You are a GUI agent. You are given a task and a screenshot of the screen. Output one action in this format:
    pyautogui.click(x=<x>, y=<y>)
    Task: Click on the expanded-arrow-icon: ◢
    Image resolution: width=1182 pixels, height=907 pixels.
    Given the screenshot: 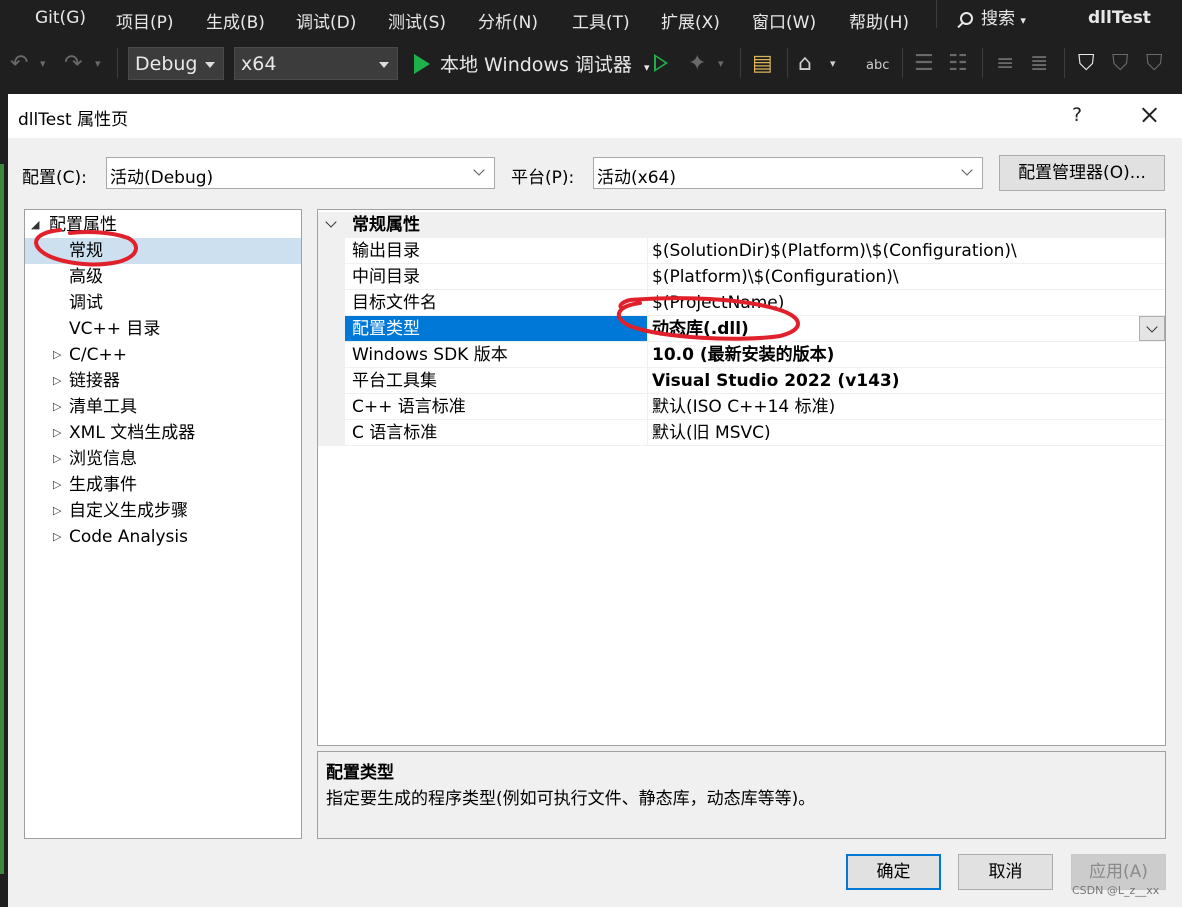 What is the action you would take?
    pyautogui.click(x=35, y=225)
    